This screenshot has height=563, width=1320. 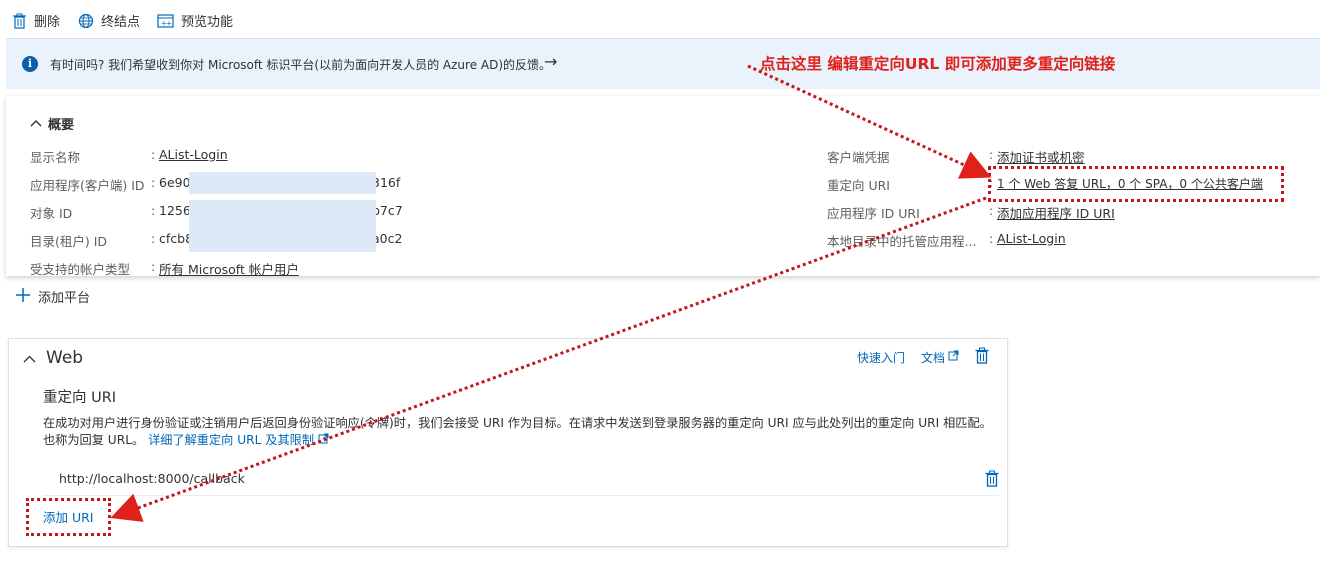 What do you see at coordinates (51, 213) in the screenshot?
I see `object-id-label: 对象 ID` at bounding box center [51, 213].